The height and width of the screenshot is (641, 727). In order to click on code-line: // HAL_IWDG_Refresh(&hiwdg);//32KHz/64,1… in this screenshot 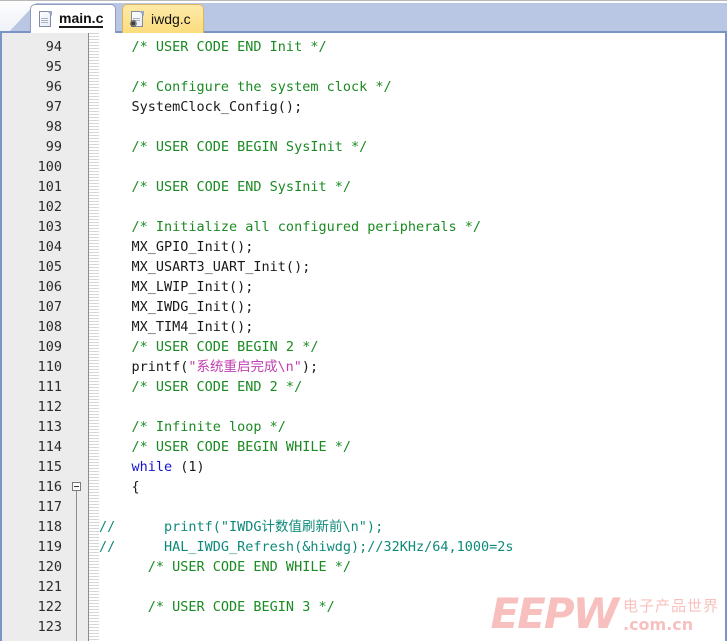, I will do `click(306, 547)`.